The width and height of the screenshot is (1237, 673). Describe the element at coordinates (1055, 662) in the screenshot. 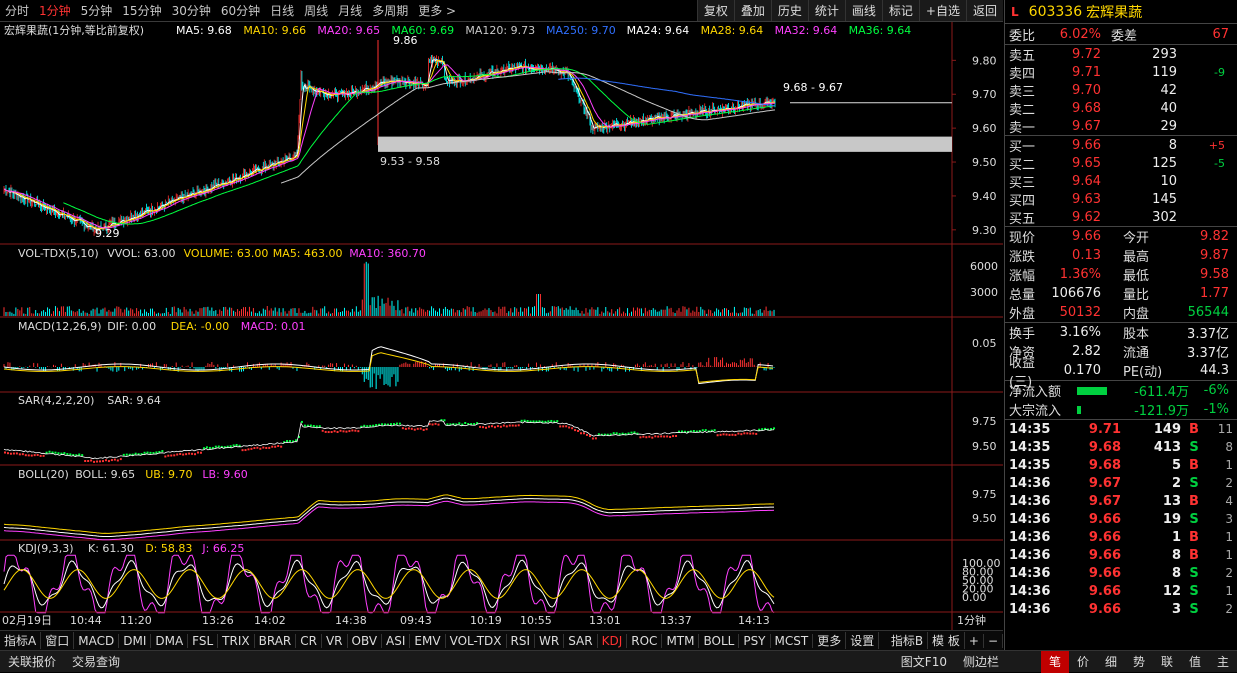

I see `right-tab-0: 笔` at that location.